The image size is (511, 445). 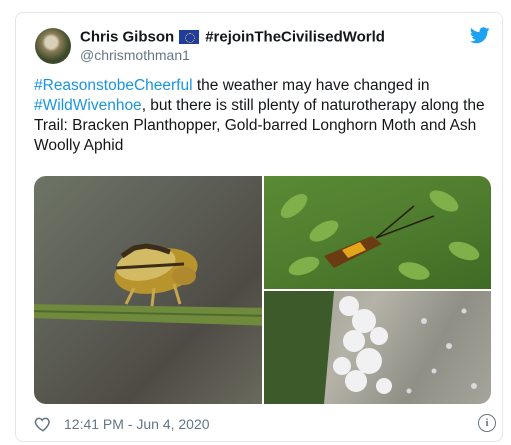 What do you see at coordinates (189, 37) in the screenshot?
I see `eu-flag-icon` at bounding box center [189, 37].